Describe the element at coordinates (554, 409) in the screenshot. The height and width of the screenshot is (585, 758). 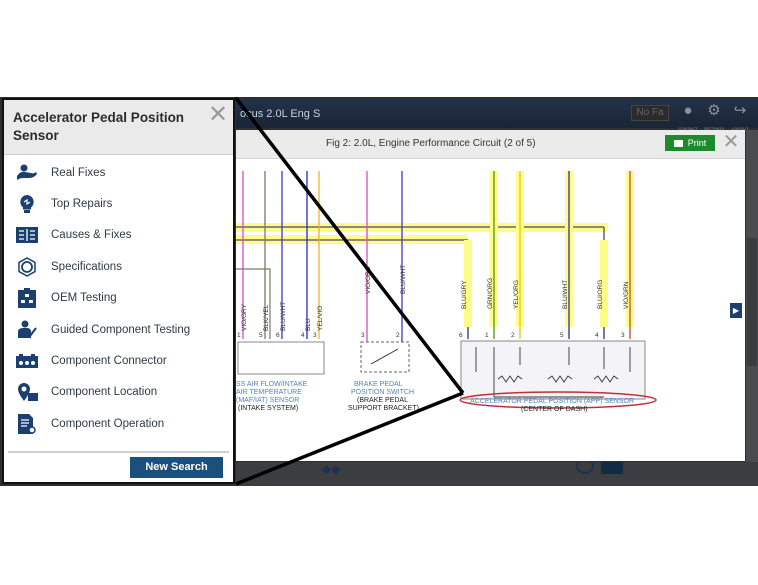
I see `app-sensor-location: (CENTER OF DASH)` at that location.